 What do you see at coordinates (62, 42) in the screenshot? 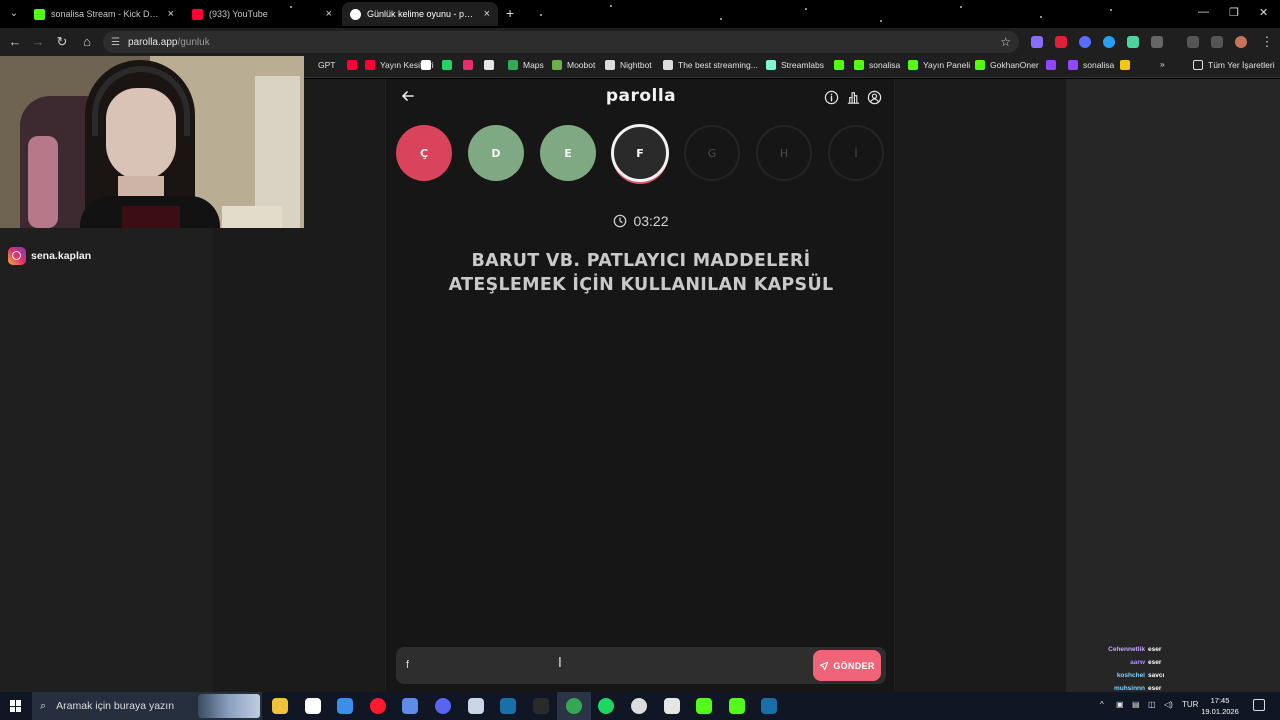
I see `reload-icon: ↻` at bounding box center [62, 42].